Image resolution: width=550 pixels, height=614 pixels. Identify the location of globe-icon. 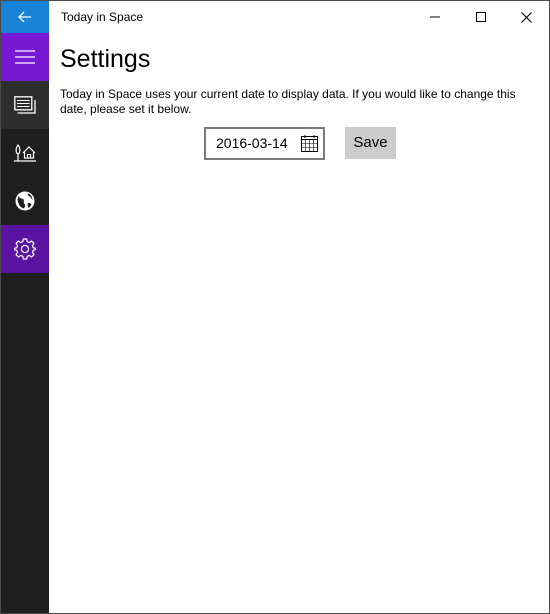
(25, 201).